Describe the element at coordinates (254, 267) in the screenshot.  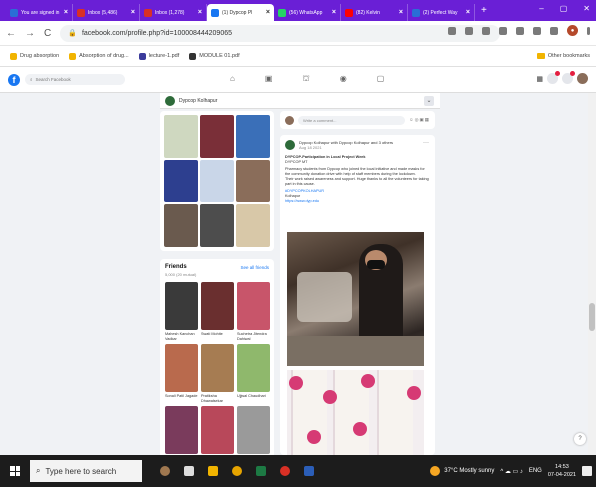
I see `see-all-friends-link: See all friends` at that location.